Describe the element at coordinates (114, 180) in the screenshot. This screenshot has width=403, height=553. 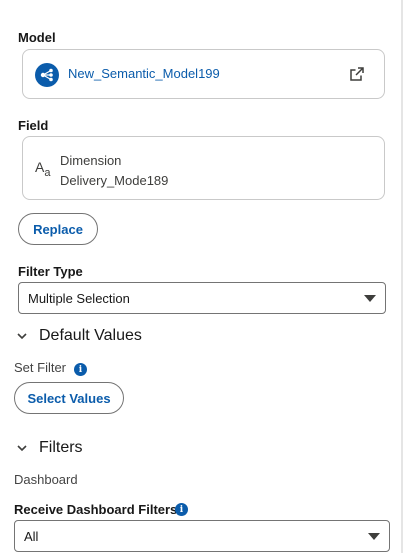
I see `field-name: Delivery_Mode189` at that location.